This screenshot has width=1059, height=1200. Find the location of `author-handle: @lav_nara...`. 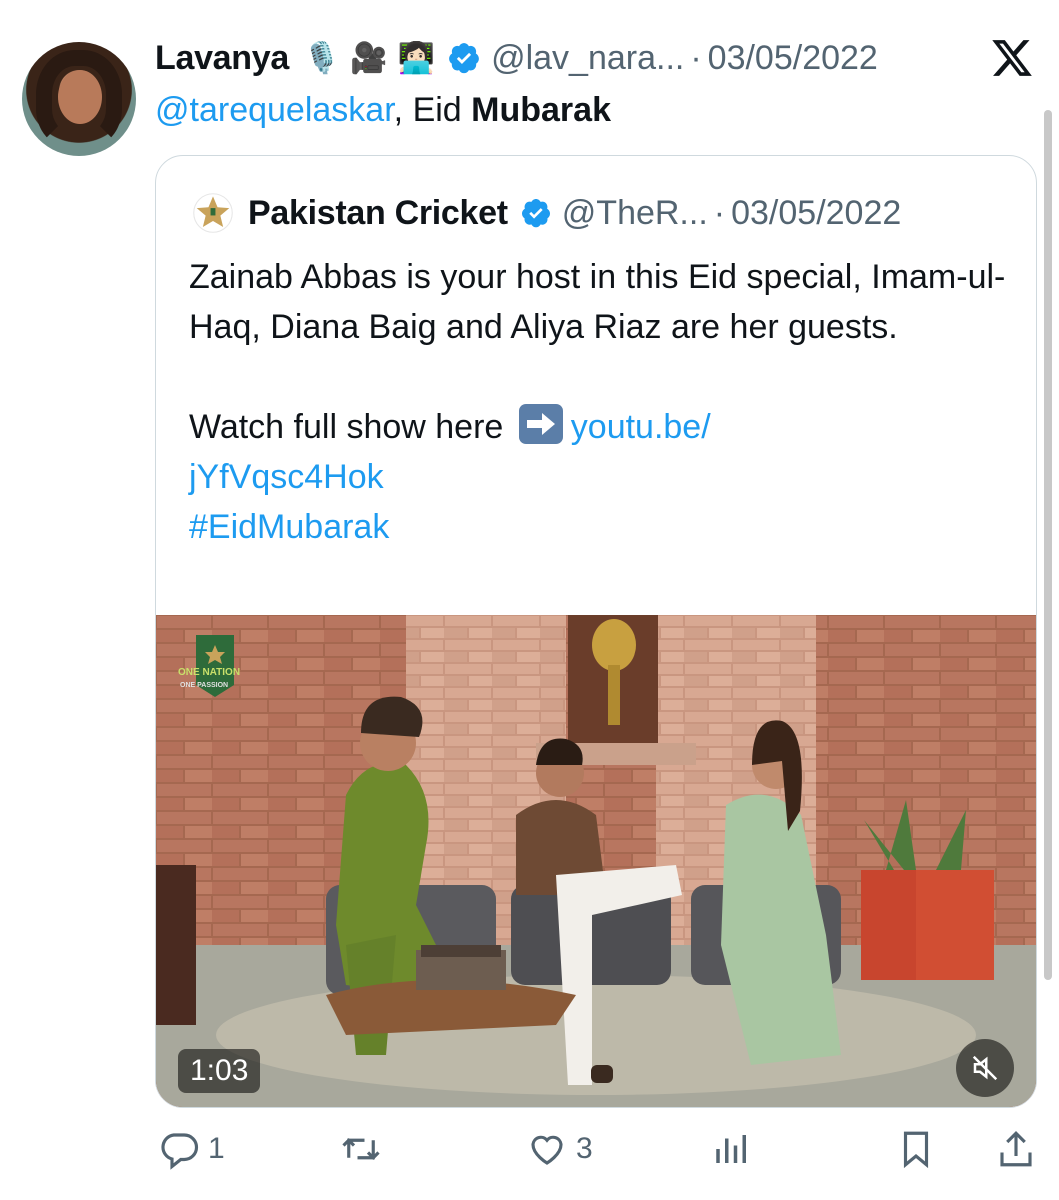

author-handle: @lav_nara... is located at coordinates (587, 58).